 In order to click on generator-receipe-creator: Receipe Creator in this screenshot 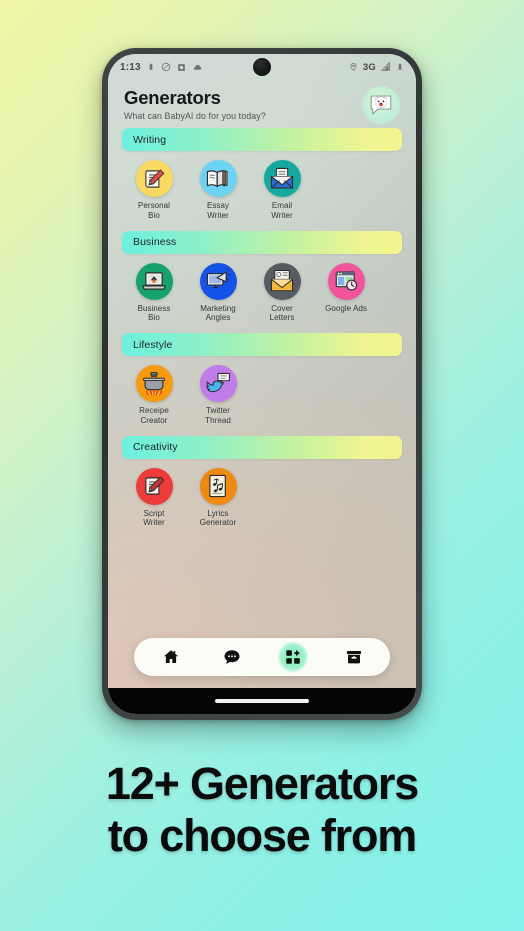, I will do `click(154, 395)`.